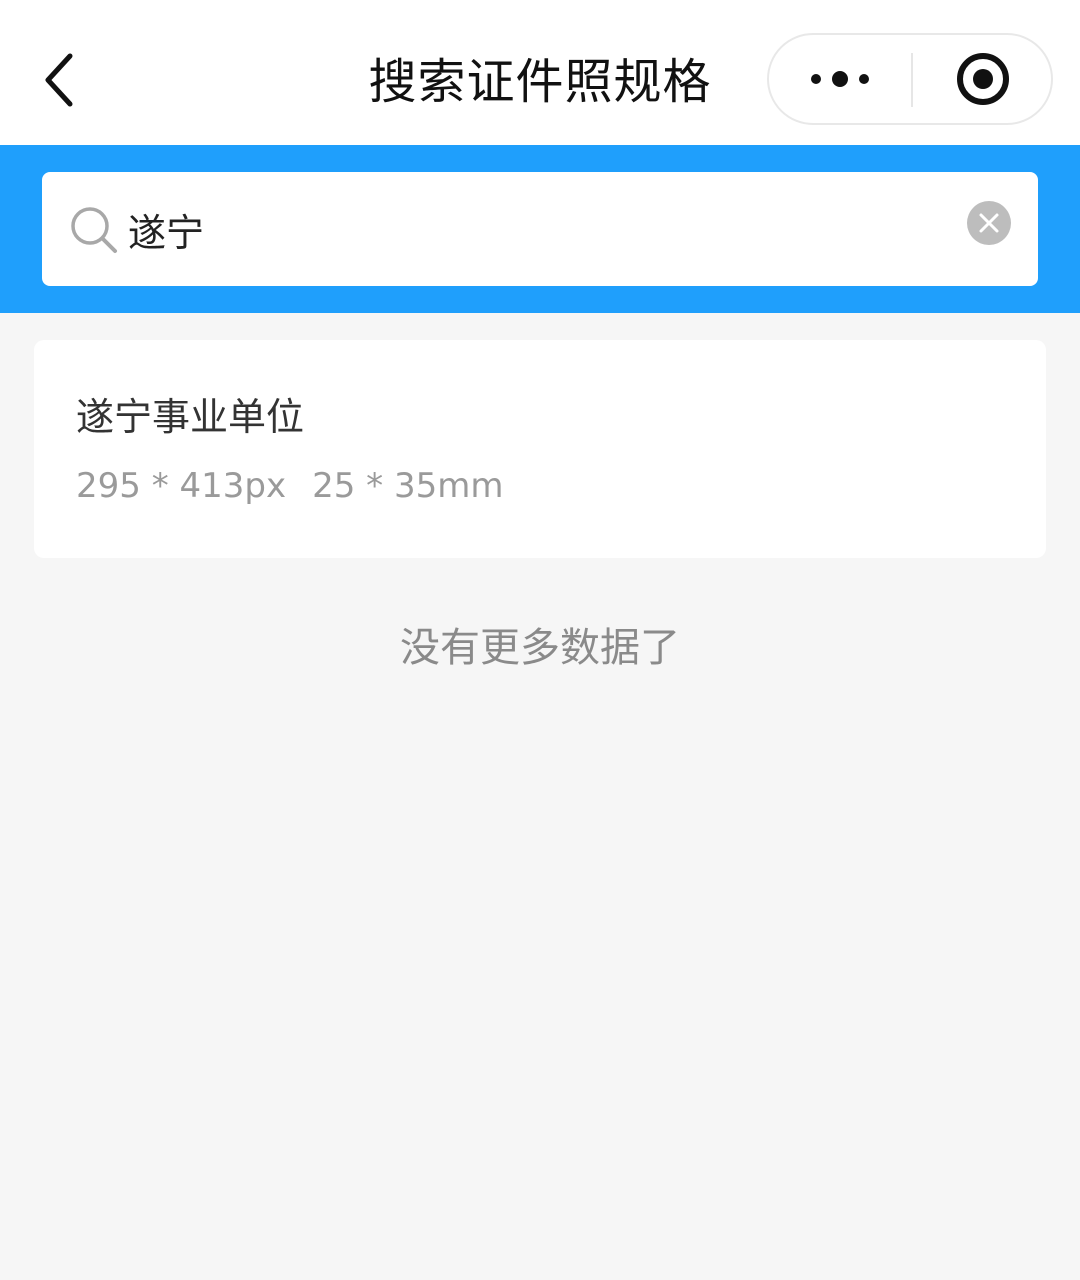  What do you see at coordinates (540, 648) in the screenshot?
I see `no-more-data-text: 没有更多数据了` at bounding box center [540, 648].